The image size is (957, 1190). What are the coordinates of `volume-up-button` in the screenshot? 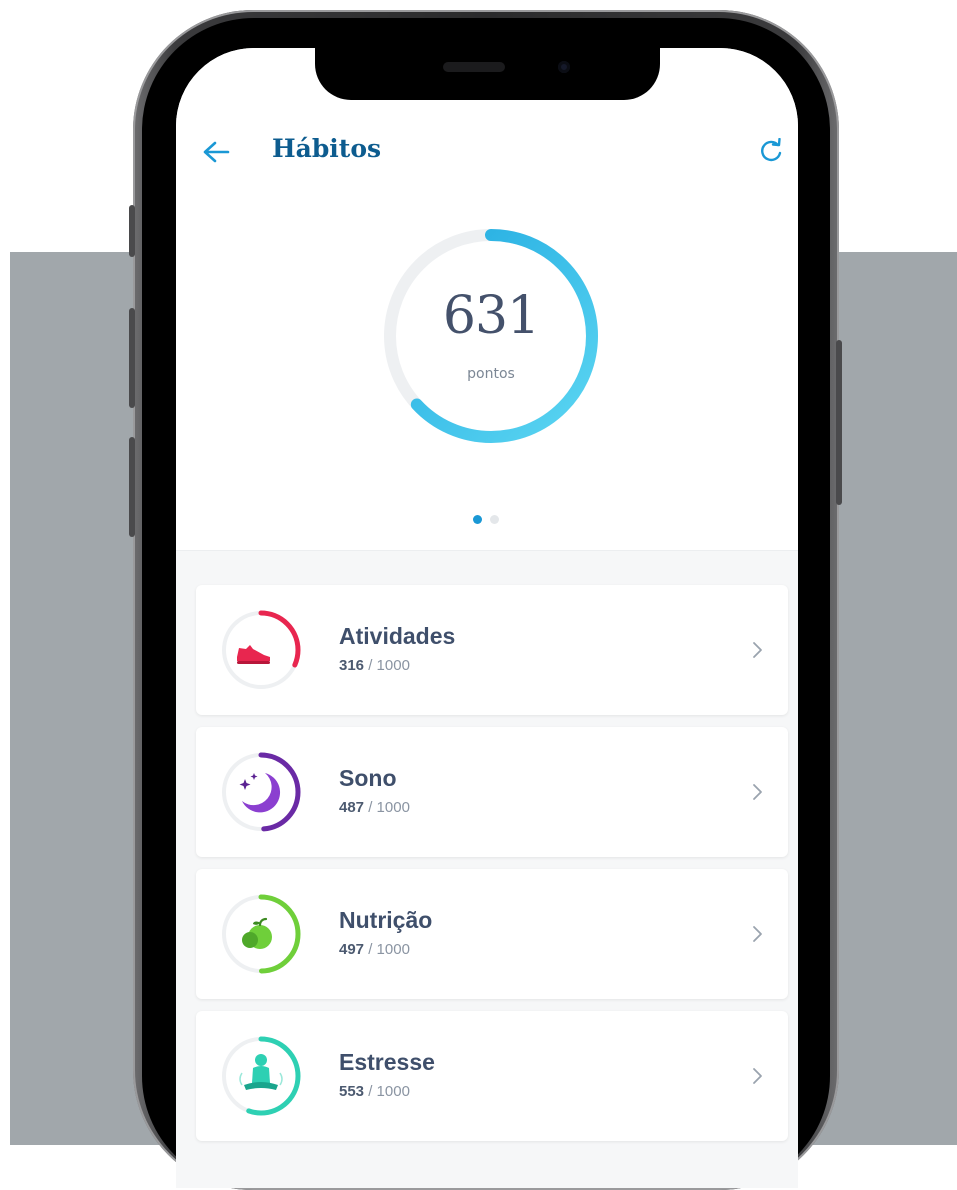 It's located at (132, 358).